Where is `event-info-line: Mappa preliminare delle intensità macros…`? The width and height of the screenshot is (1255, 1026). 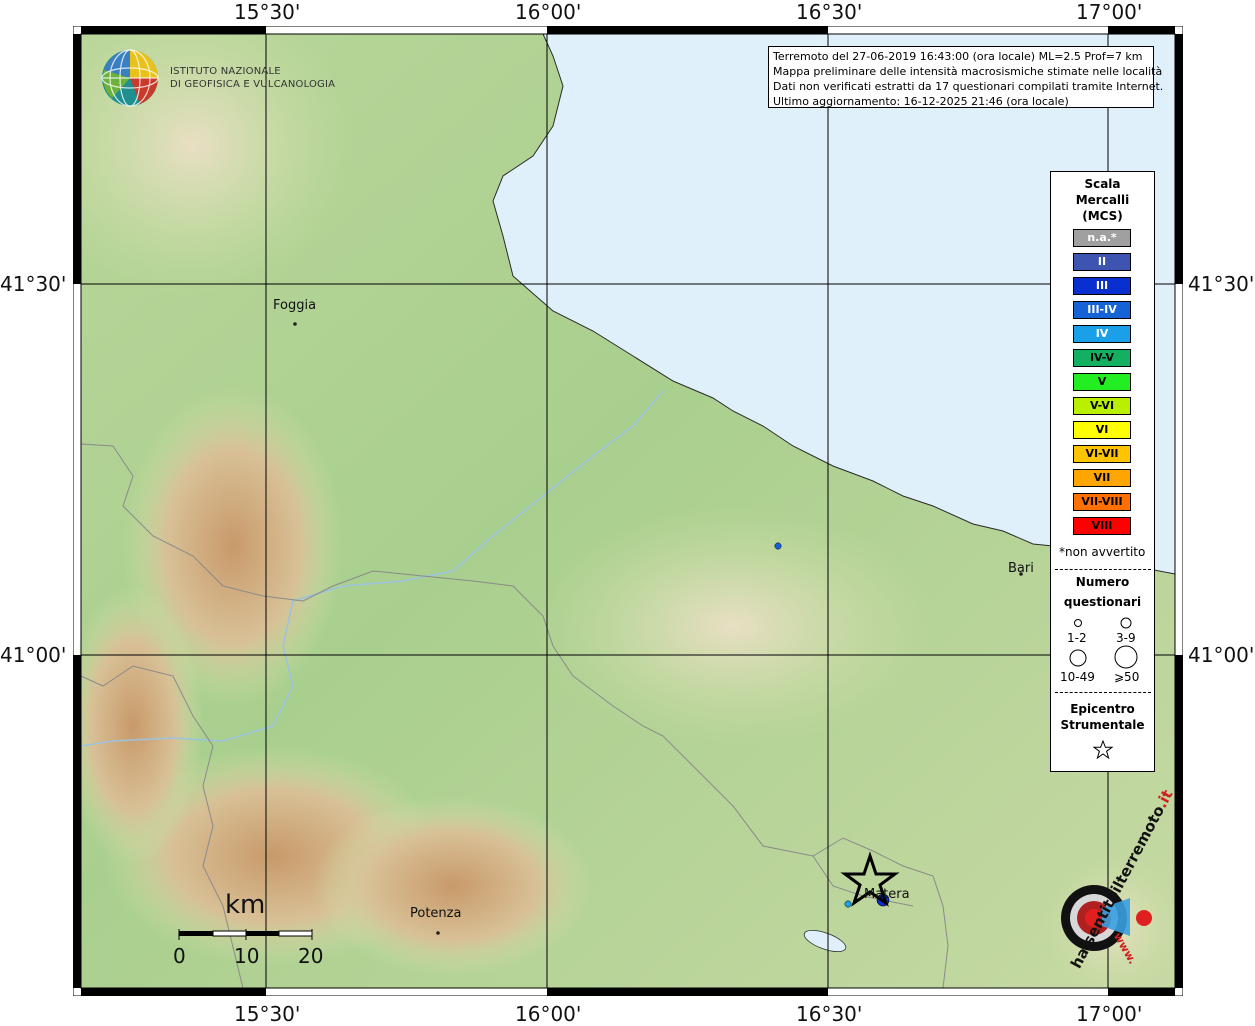 event-info-line: Mappa preliminare delle intensità macros… is located at coordinates (968, 71).